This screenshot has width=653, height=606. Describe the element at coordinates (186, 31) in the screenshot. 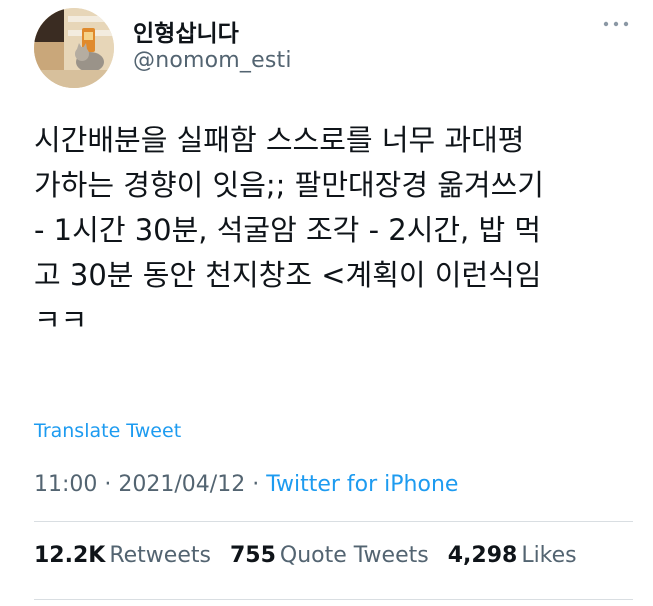

I see `display-name: 인형삽니다` at that location.